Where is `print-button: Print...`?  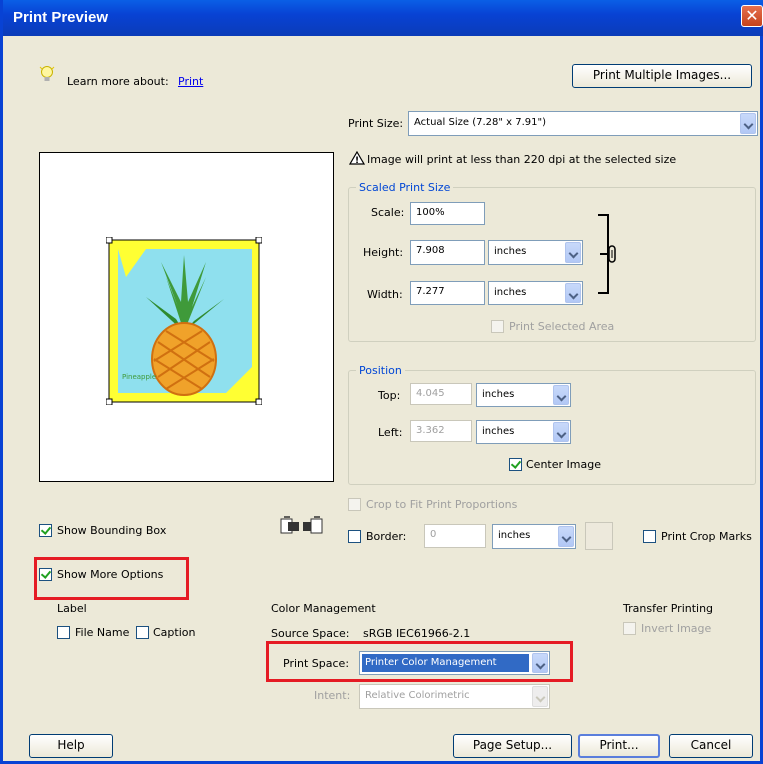 print-button: Print... is located at coordinates (619, 746).